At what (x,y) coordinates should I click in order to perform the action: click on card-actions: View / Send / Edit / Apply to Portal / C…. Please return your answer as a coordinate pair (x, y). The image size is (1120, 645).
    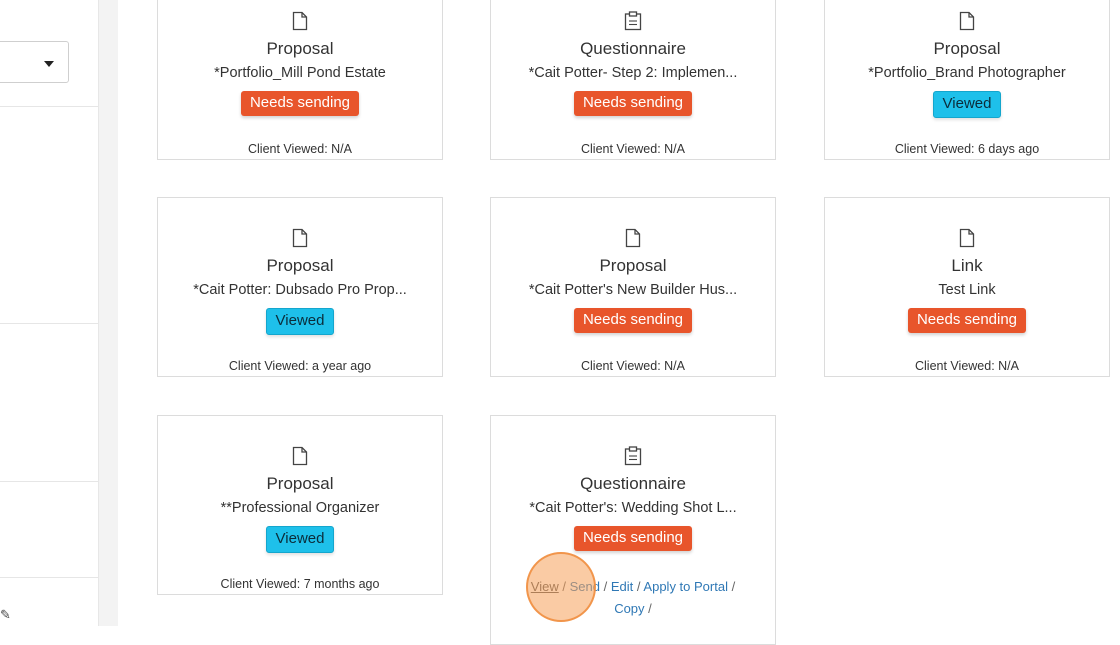
    Looking at the image, I should click on (633, 598).